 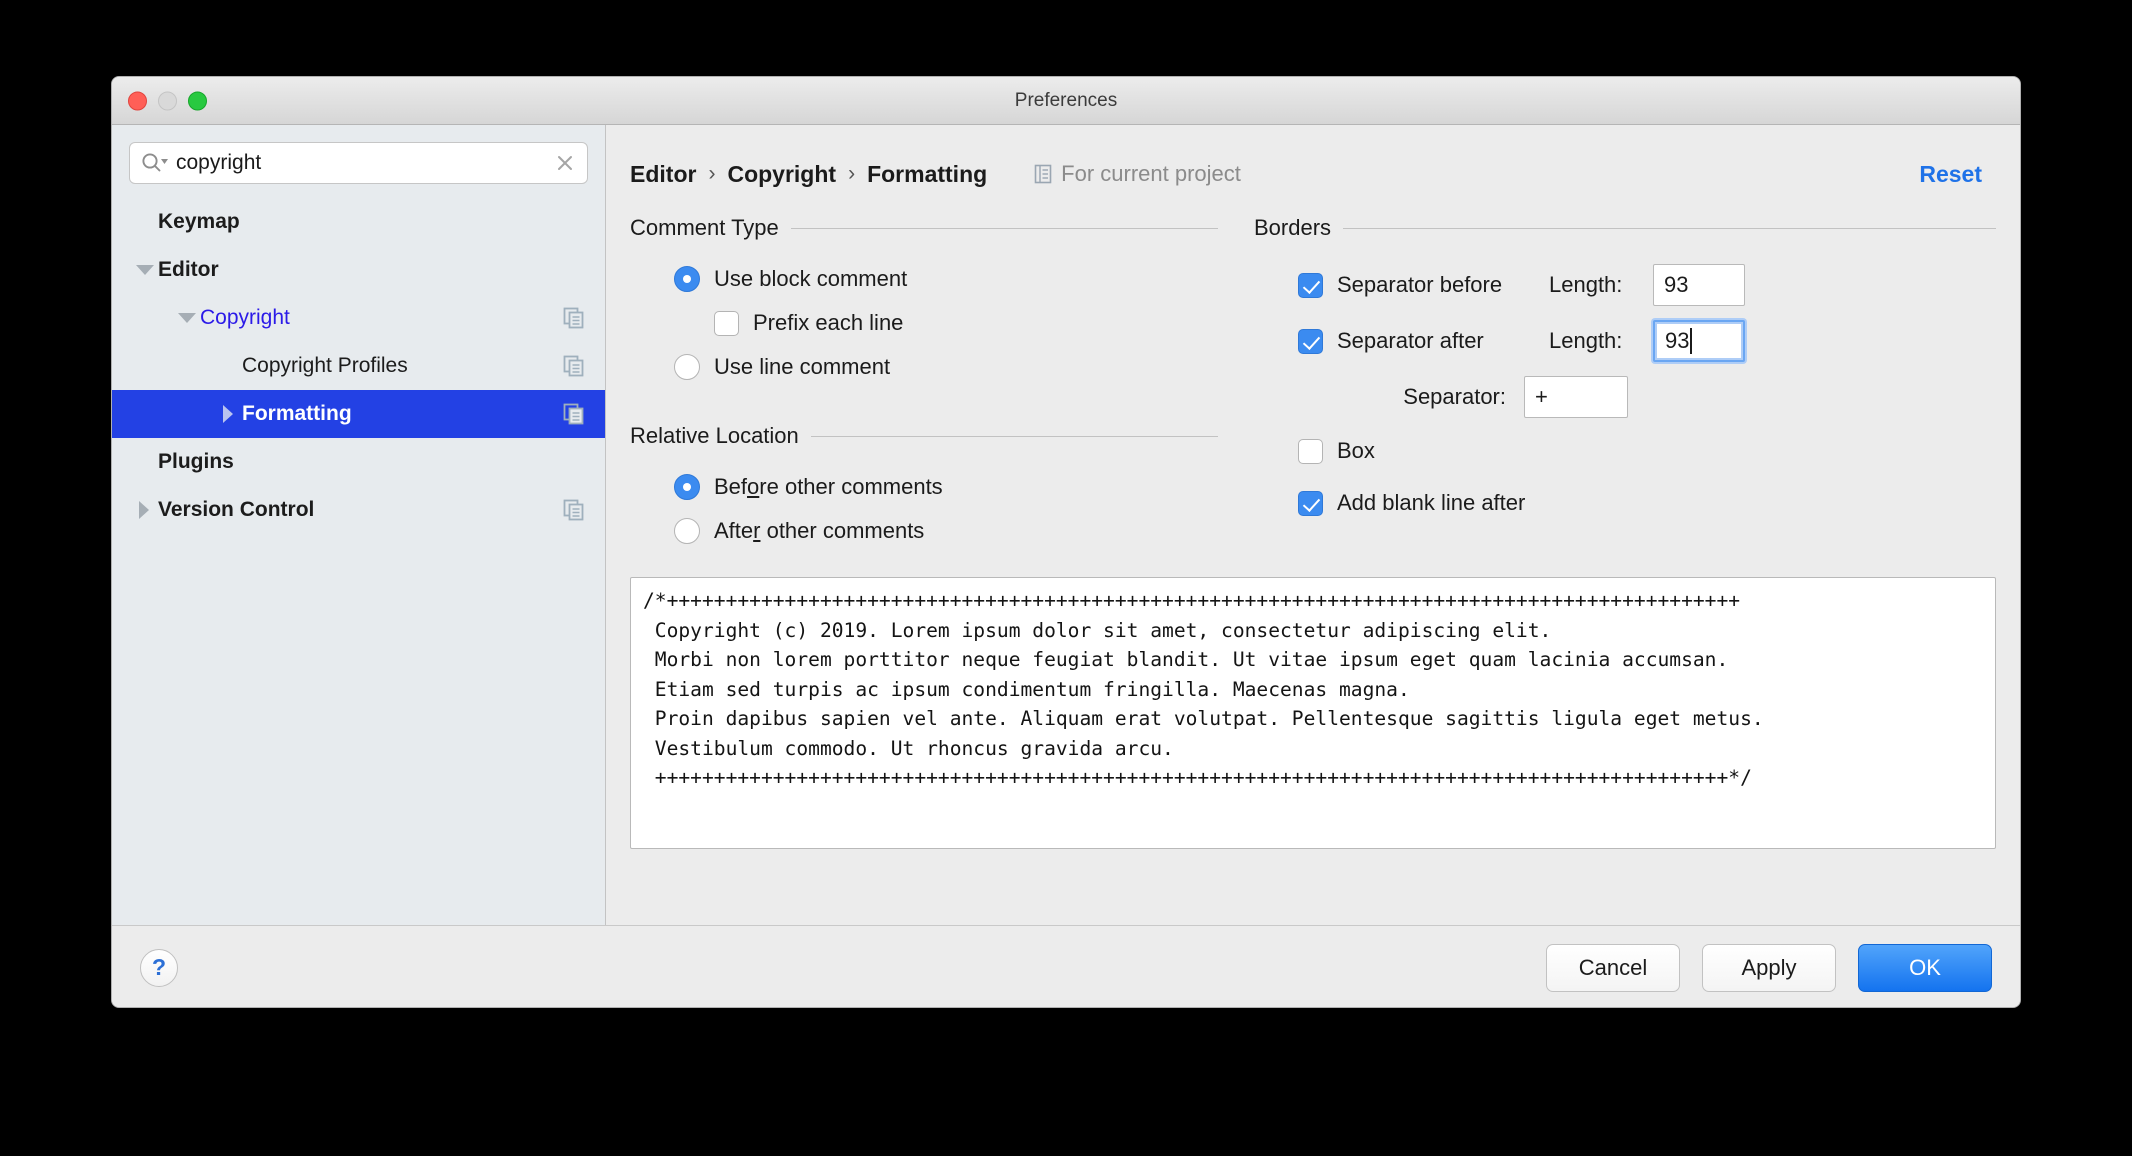 What do you see at coordinates (1431, 502) in the screenshot?
I see `checkbox-add-blank-line-after-label: Add blank line after` at bounding box center [1431, 502].